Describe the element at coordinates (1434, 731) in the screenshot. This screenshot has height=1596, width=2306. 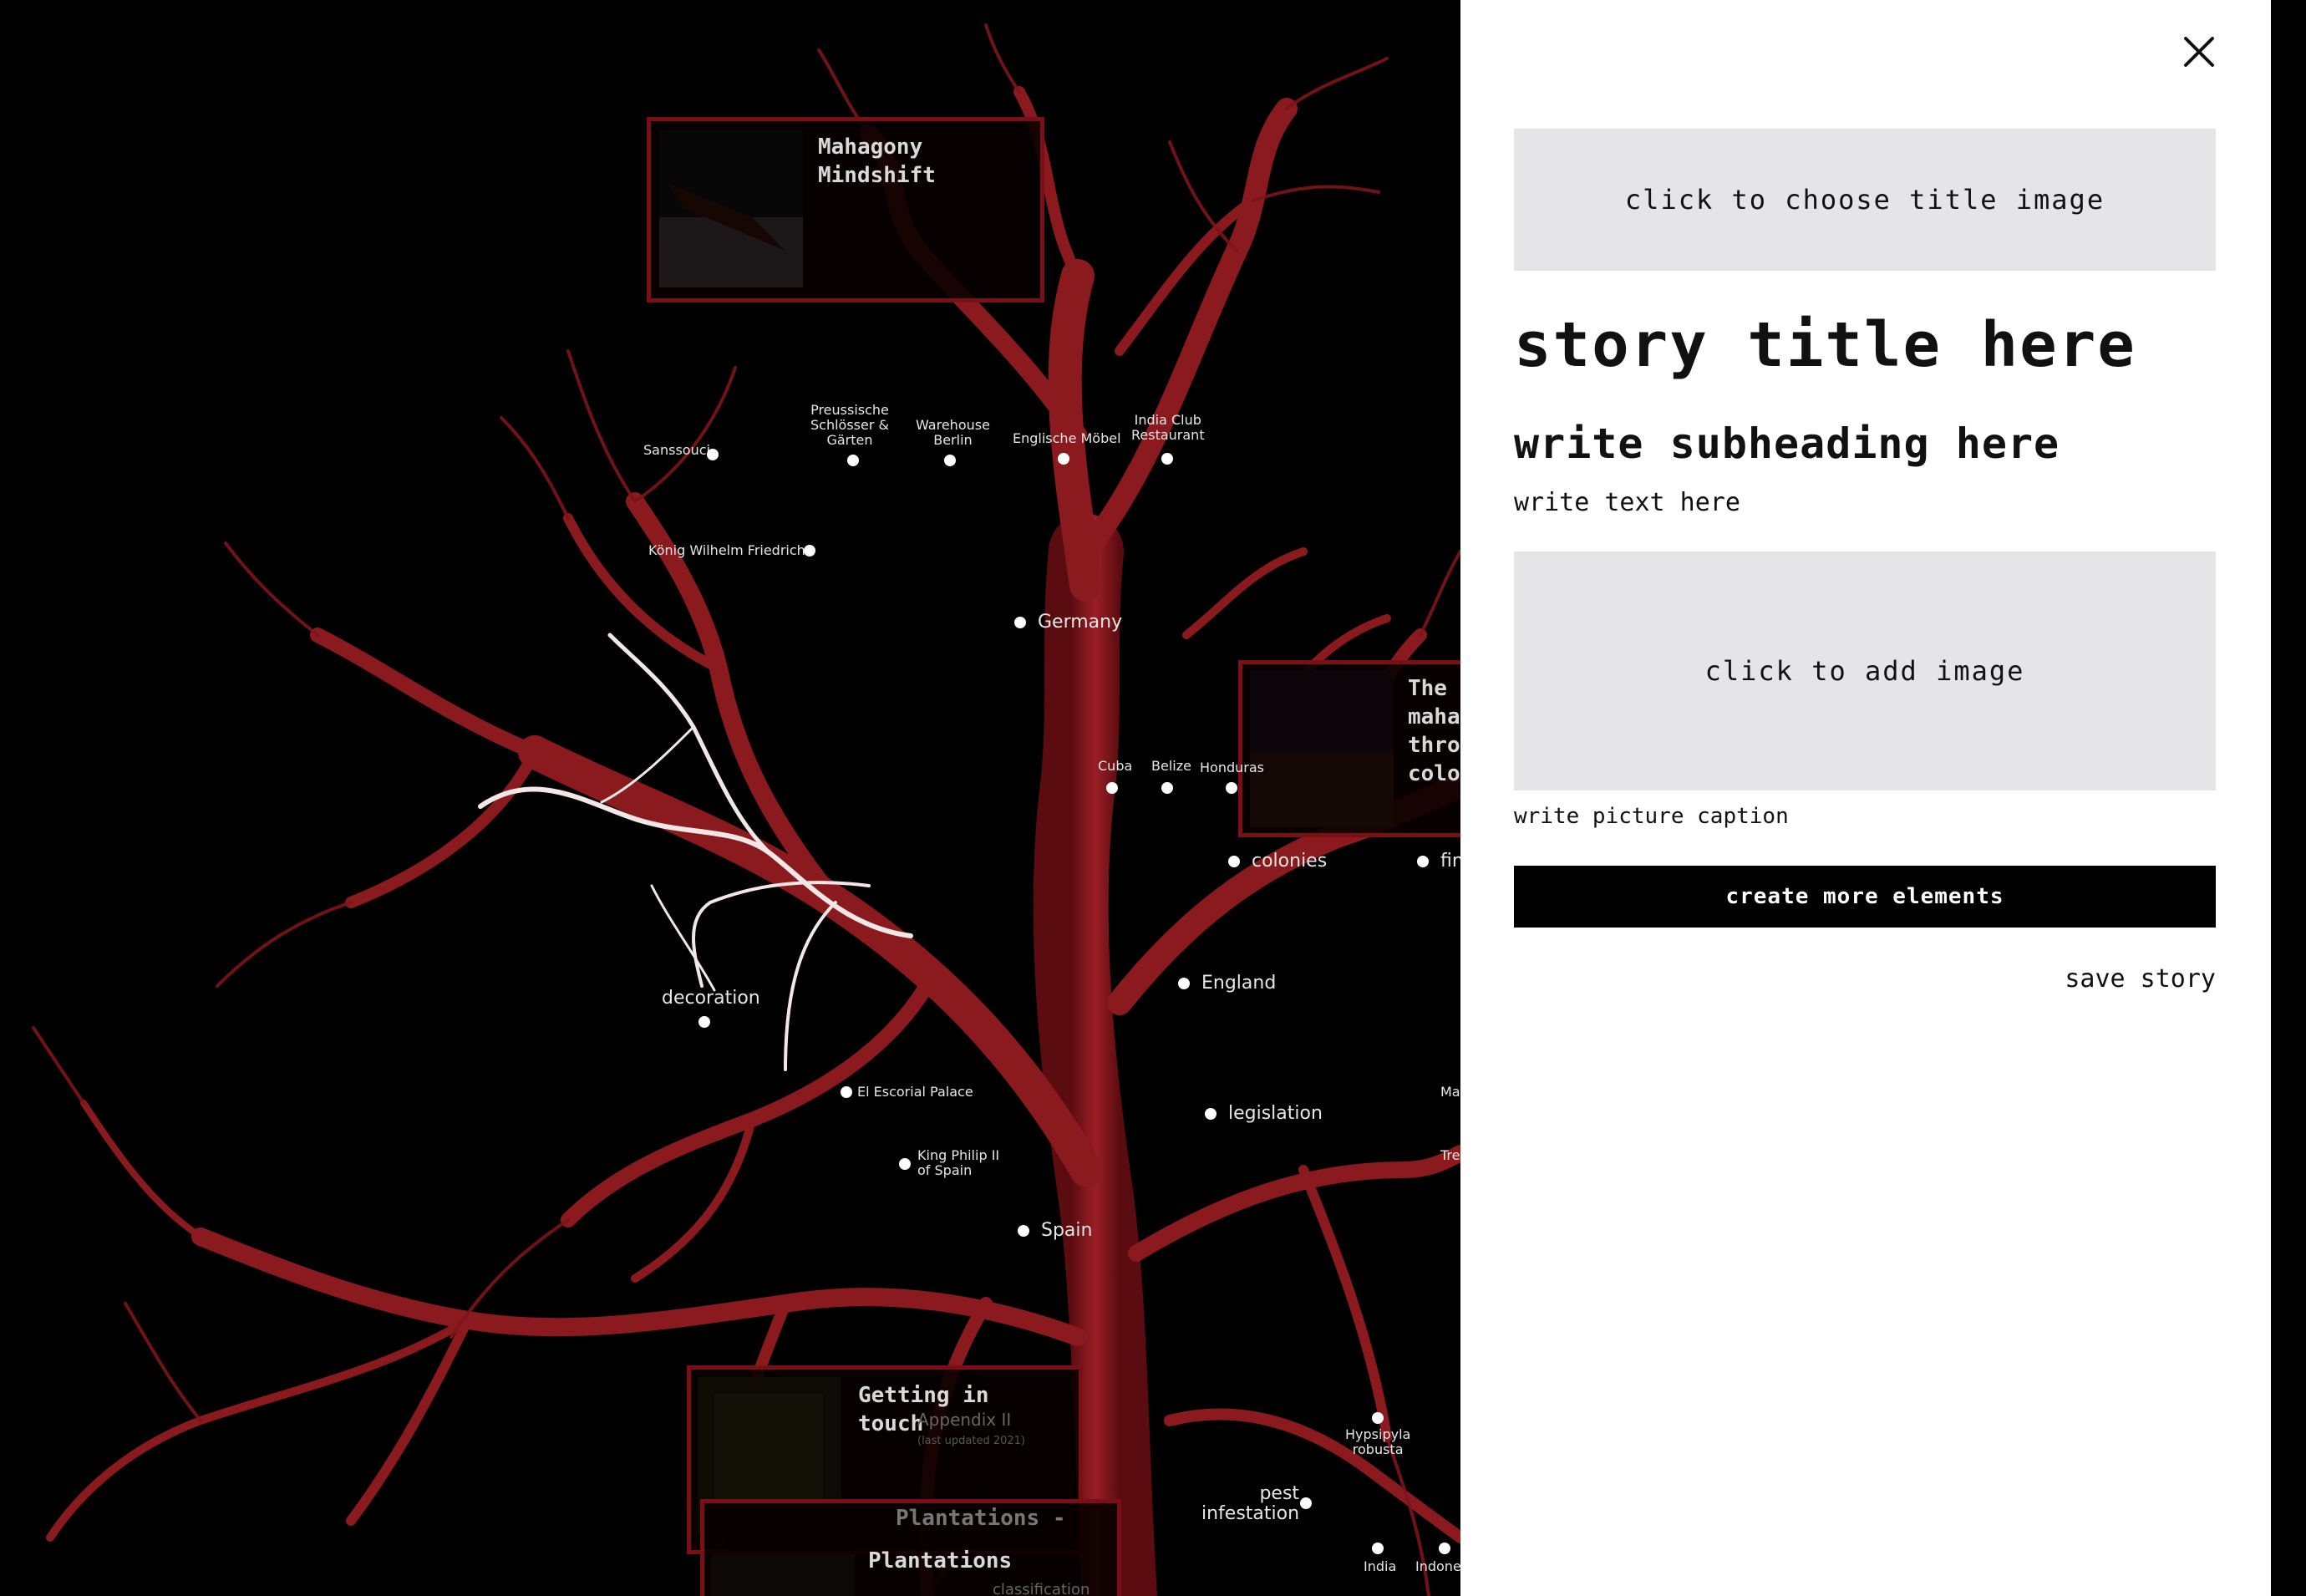
I see `story-card-title: The maha thro colo` at that location.